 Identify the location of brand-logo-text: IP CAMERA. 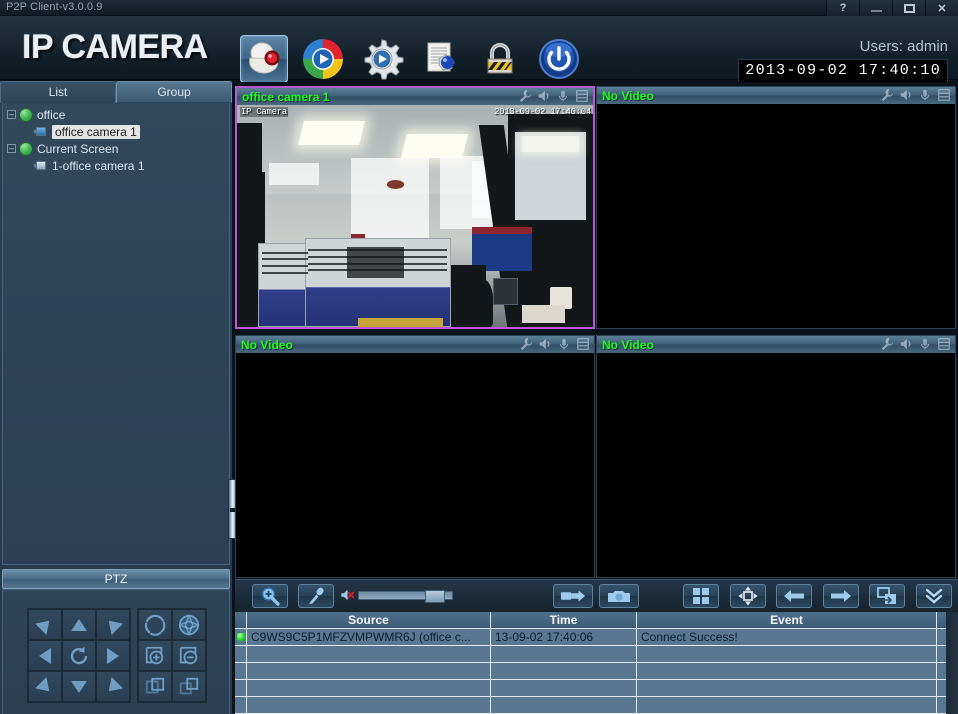
(115, 47).